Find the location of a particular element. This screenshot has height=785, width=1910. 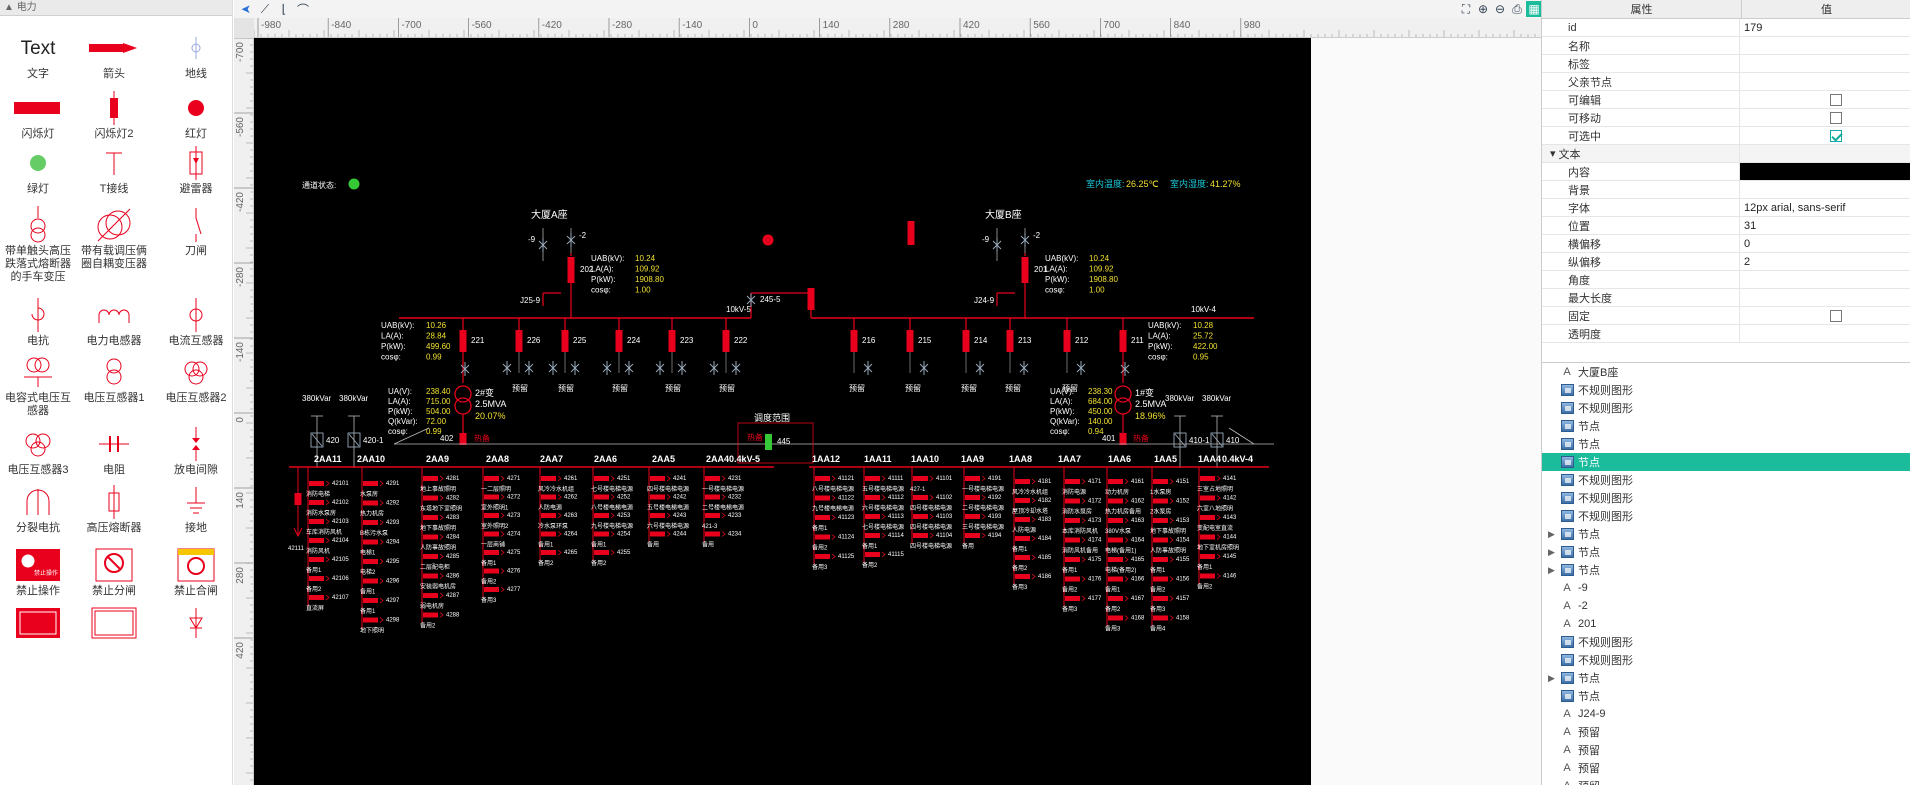

property-row: 可编辑 is located at coordinates (1726, 100).